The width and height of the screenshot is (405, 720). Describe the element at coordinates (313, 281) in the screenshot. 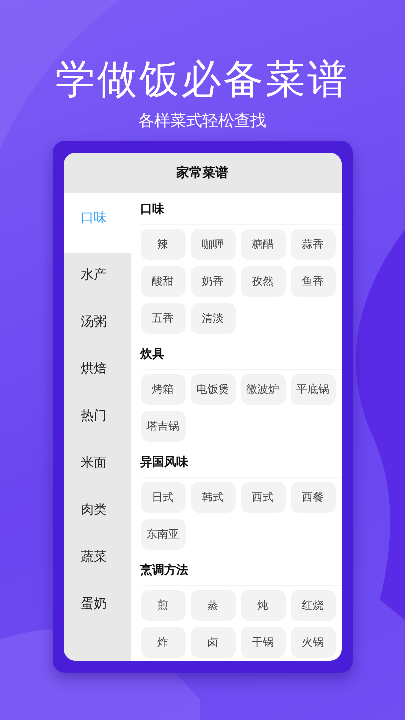

I see `tag-chip: 鱼香` at that location.